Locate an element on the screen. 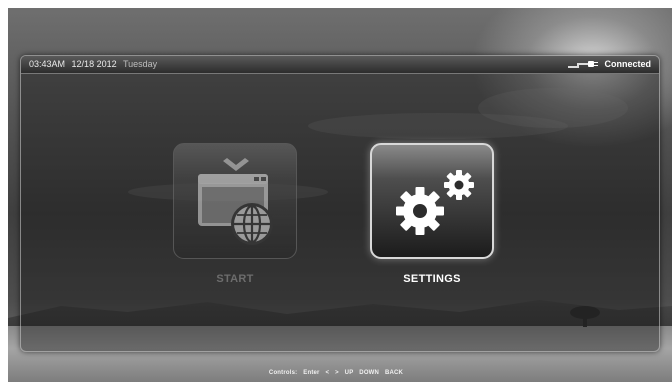  settings-tile is located at coordinates (432, 201).